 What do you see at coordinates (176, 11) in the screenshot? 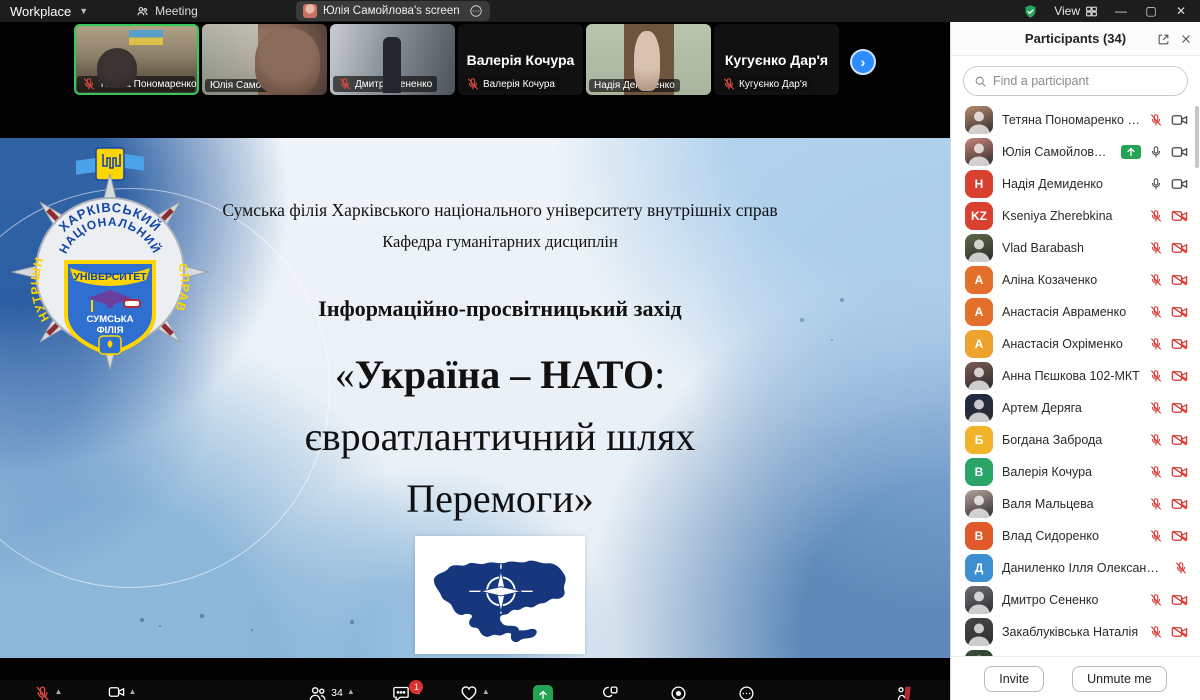
I see `tab-meeting-label: Meeting` at bounding box center [176, 11].